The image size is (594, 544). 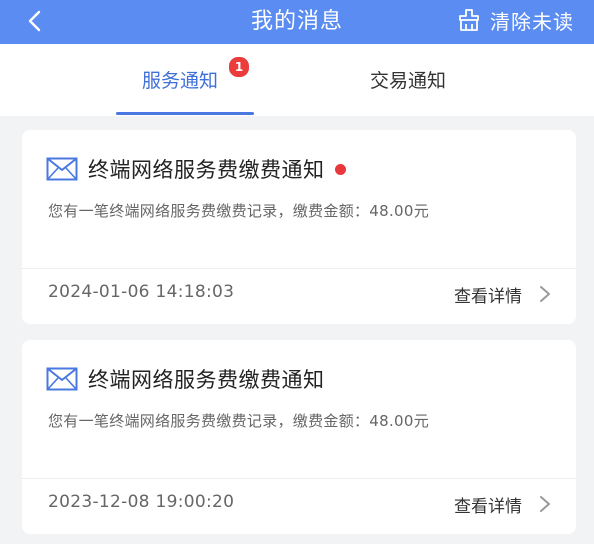 What do you see at coordinates (180, 81) in the screenshot?
I see `tab-service-notifications: 服务通知` at bounding box center [180, 81].